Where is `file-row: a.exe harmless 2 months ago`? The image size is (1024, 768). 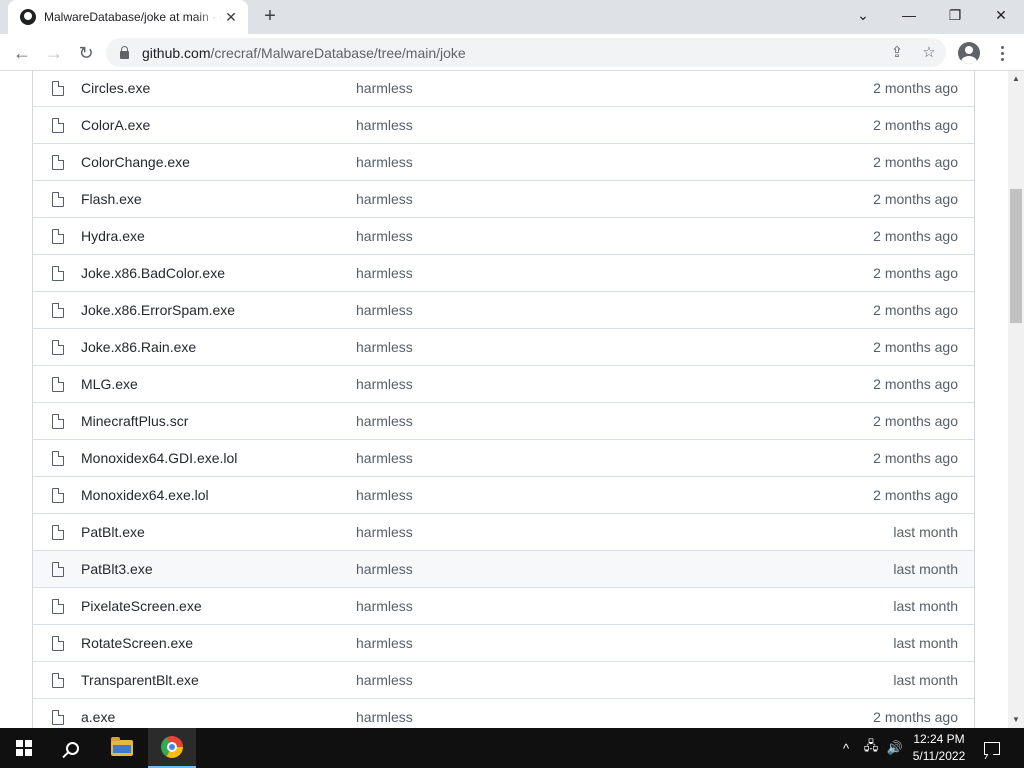 file-row: a.exe harmless 2 months ago is located at coordinates (503, 713).